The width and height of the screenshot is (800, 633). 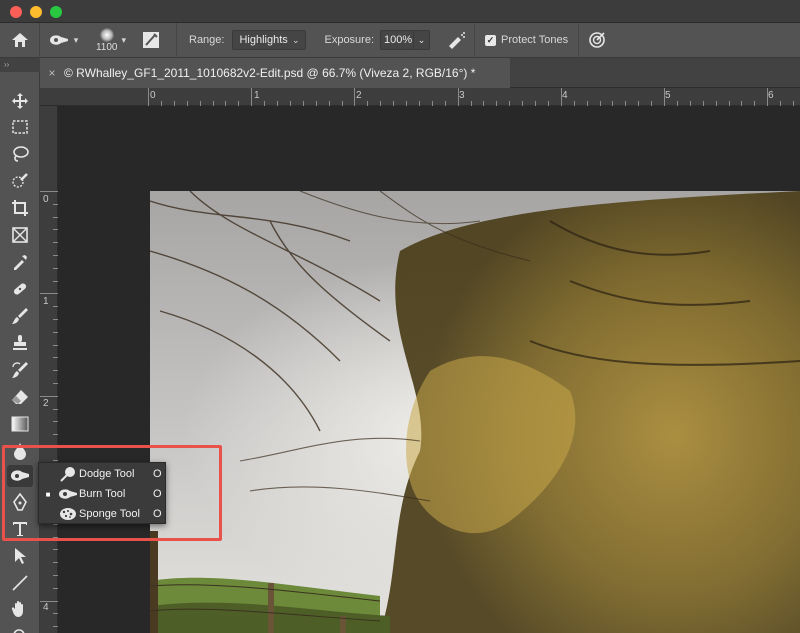 I want to click on move-tool, so click(x=20, y=101).